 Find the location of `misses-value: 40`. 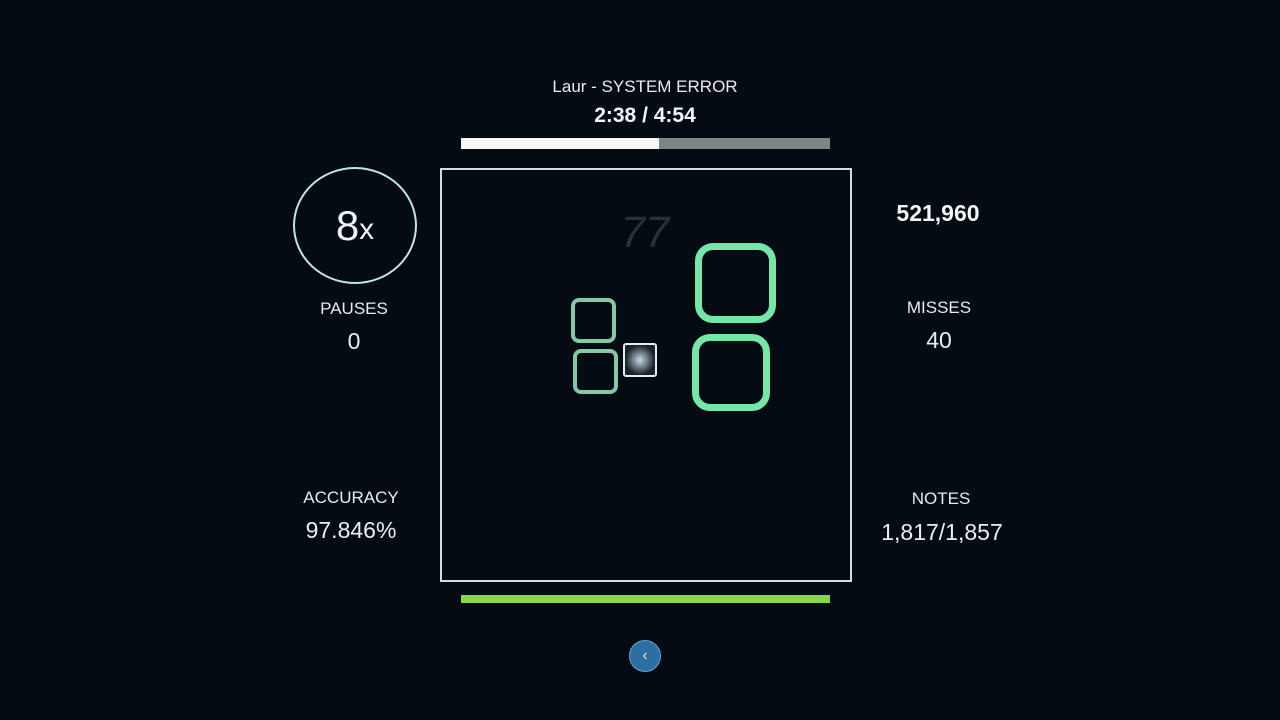

misses-value: 40 is located at coordinates (939, 340).